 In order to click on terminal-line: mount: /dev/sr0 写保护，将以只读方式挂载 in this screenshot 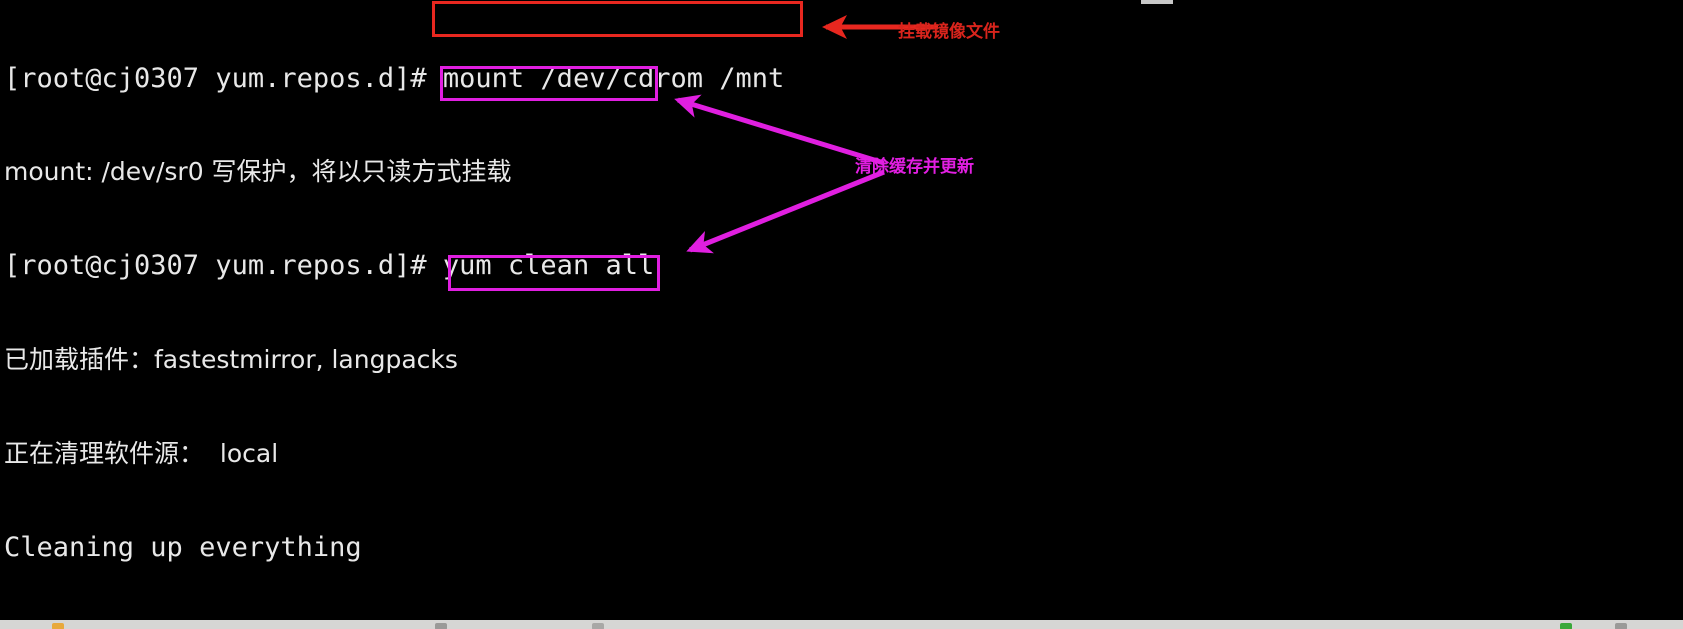, I will do `click(841, 171)`.